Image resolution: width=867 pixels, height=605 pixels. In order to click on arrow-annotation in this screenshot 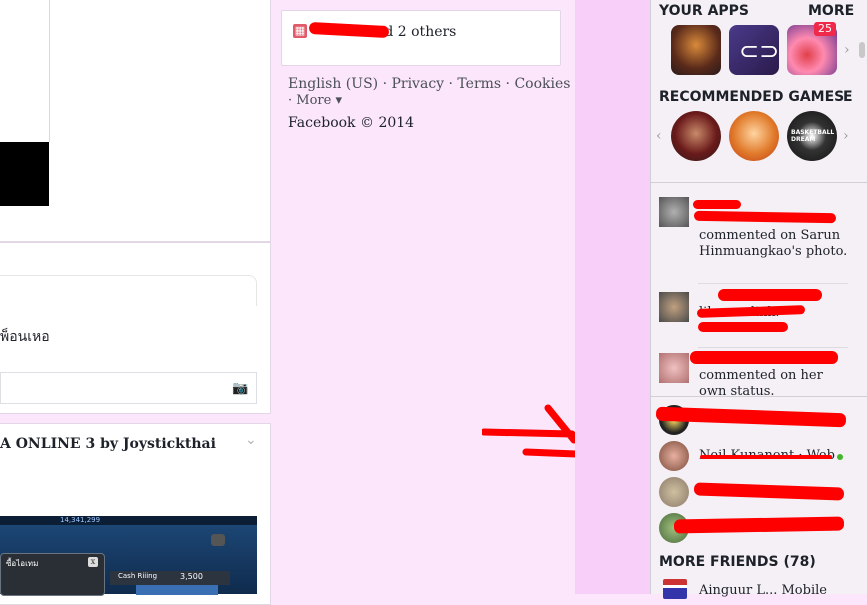, I will do `click(530, 431)`.